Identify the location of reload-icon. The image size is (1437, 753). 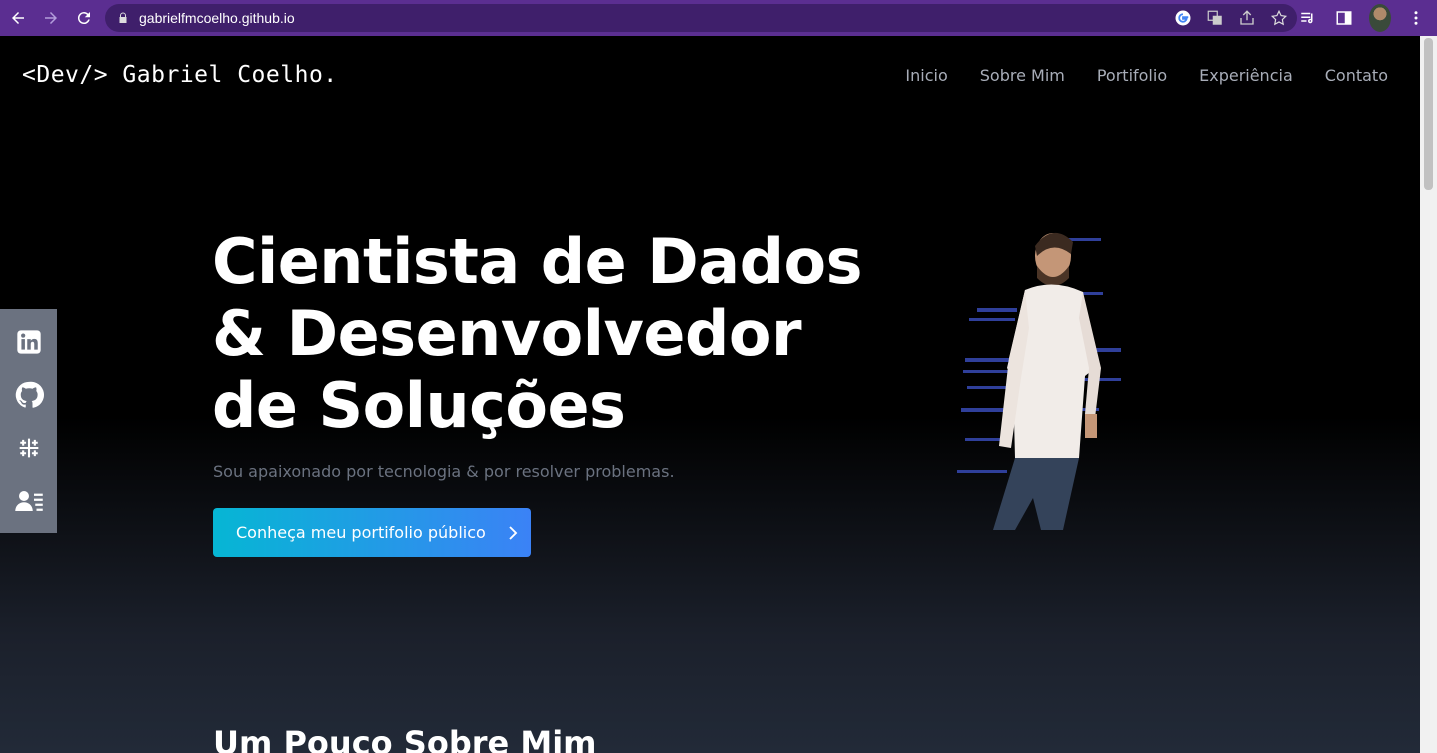
(83, 18).